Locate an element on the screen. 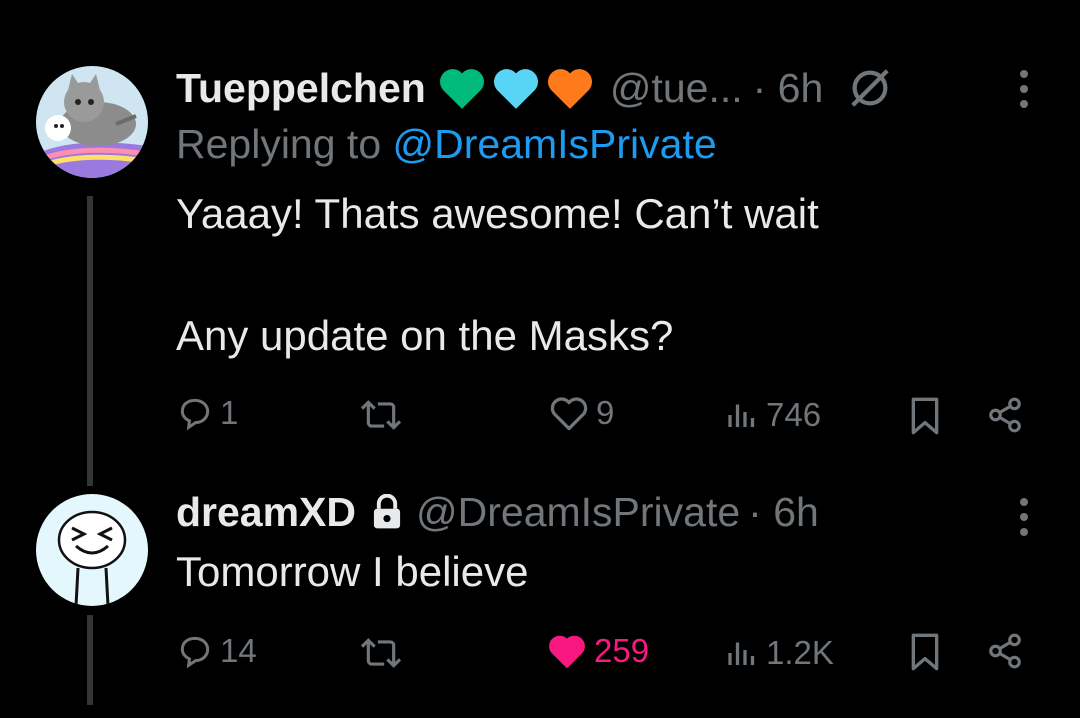  tweet2-reply-count: 14 is located at coordinates (238, 650).